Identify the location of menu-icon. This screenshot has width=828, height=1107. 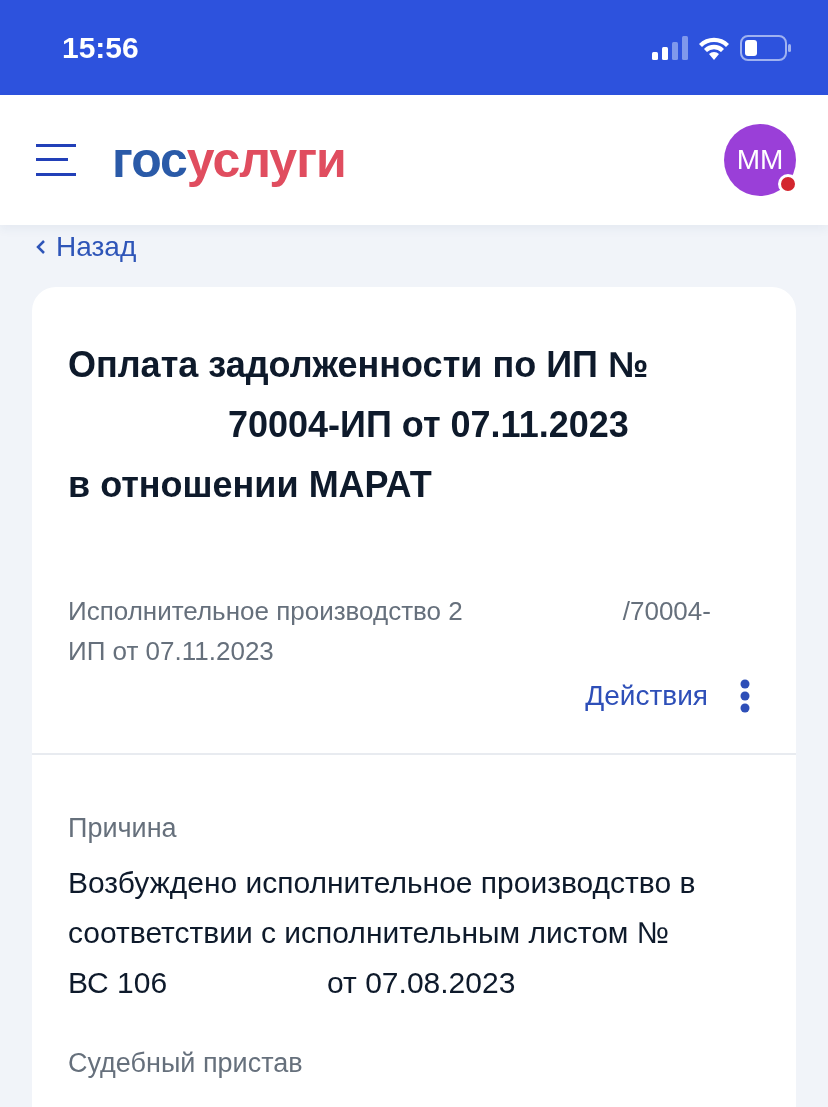
(56, 160).